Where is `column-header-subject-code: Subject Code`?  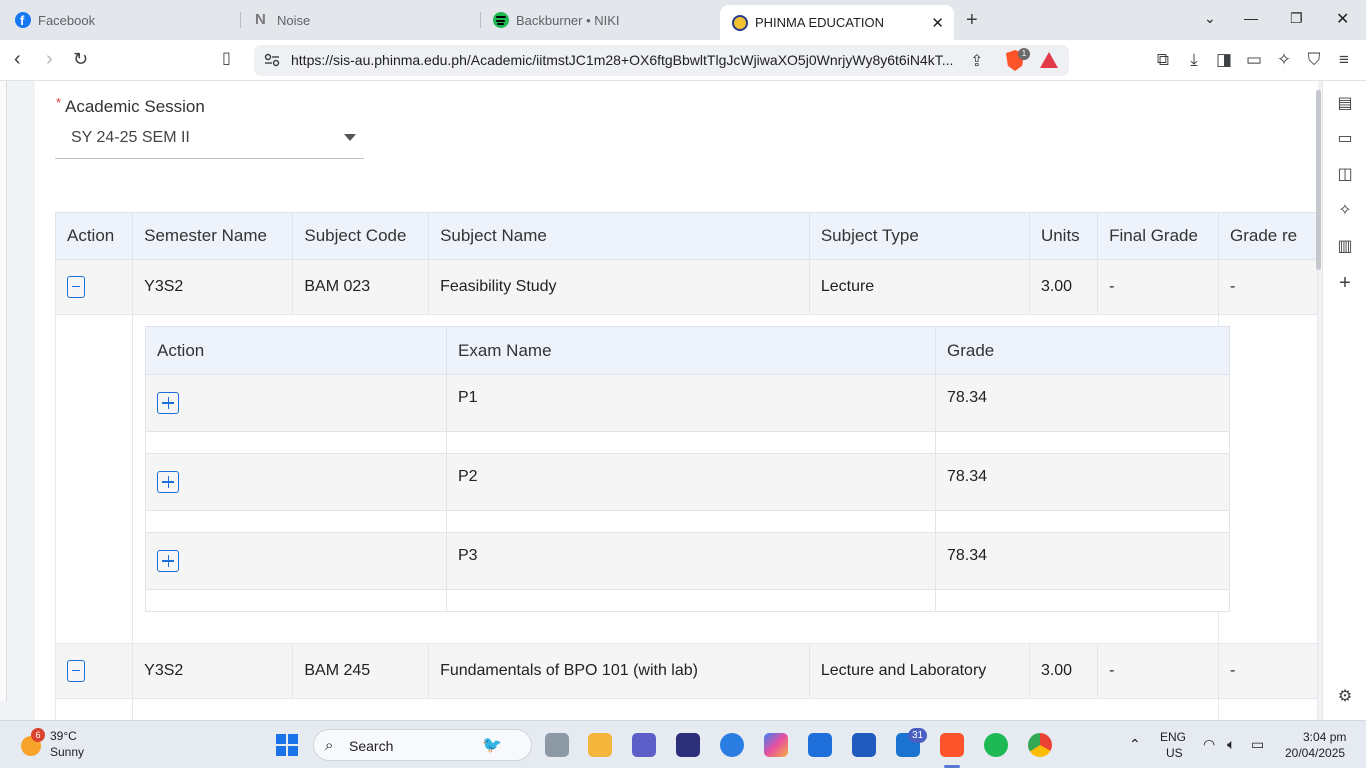
column-header-subject-code: Subject Code is located at coordinates (361, 236).